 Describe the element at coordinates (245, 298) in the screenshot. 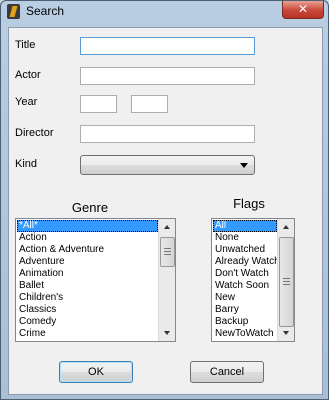

I see `list-item: New` at that location.